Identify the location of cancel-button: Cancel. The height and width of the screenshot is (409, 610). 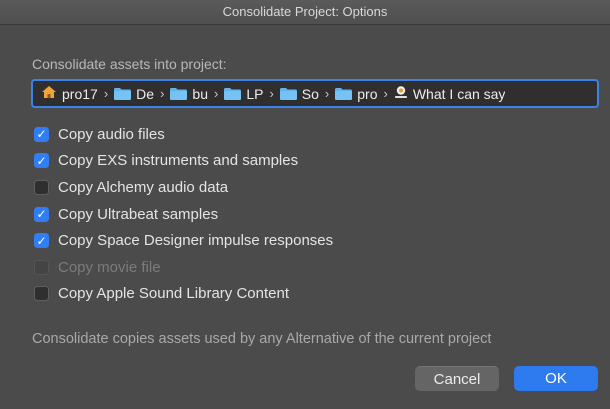
(457, 378).